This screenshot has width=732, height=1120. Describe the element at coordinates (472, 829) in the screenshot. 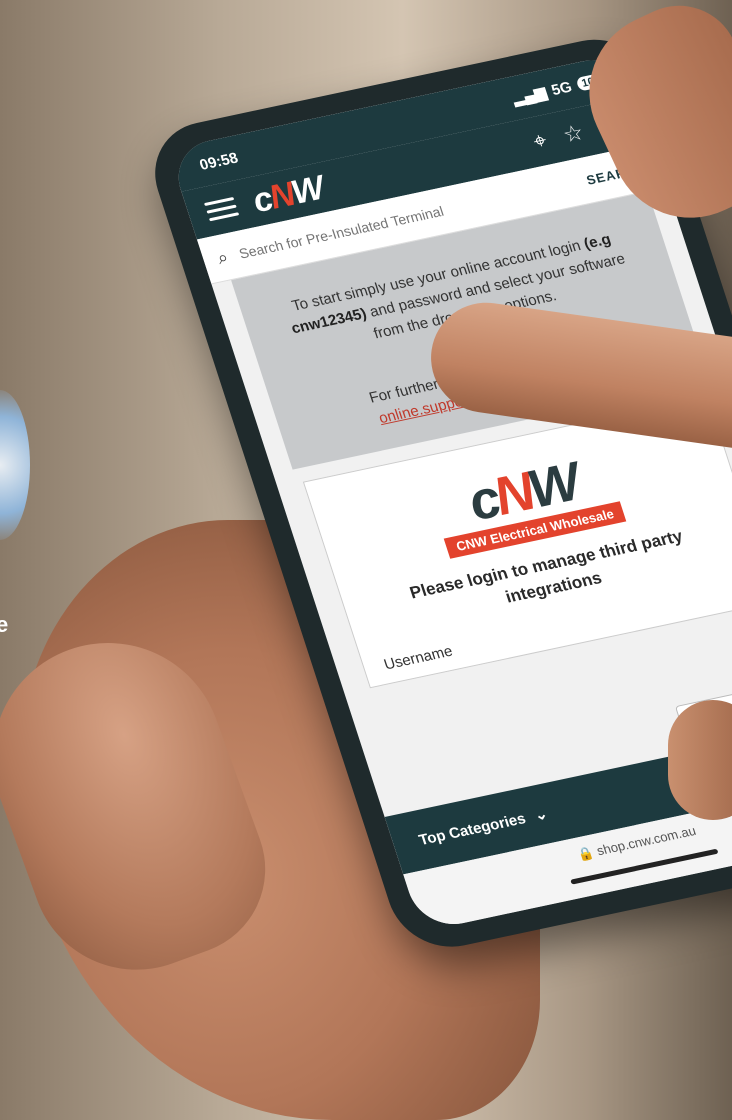

I see `top-categories-label: Top Categories` at that location.